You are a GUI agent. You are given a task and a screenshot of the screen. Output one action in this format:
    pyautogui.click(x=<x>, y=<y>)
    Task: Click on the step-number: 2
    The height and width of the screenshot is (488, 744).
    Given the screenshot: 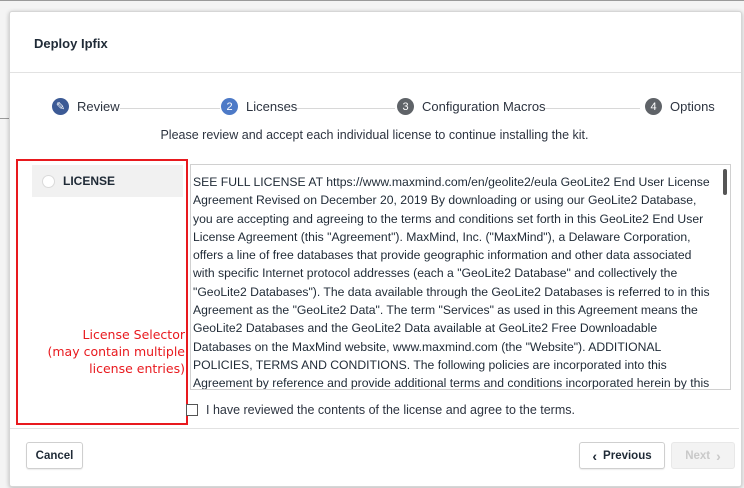 What is the action you would take?
    pyautogui.click(x=229, y=106)
    